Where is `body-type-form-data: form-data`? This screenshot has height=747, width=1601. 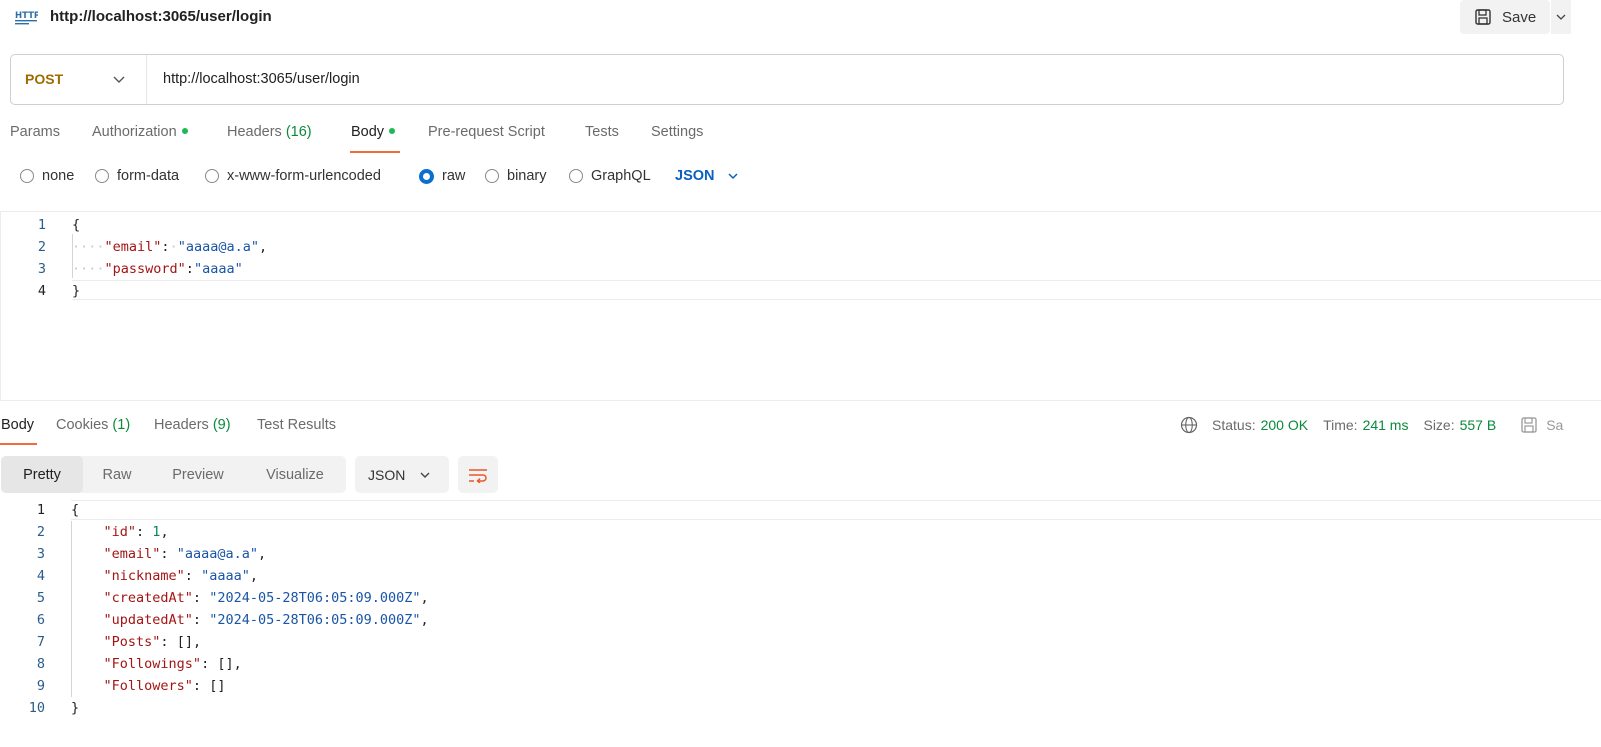
body-type-form-data: form-data is located at coordinates (137, 176).